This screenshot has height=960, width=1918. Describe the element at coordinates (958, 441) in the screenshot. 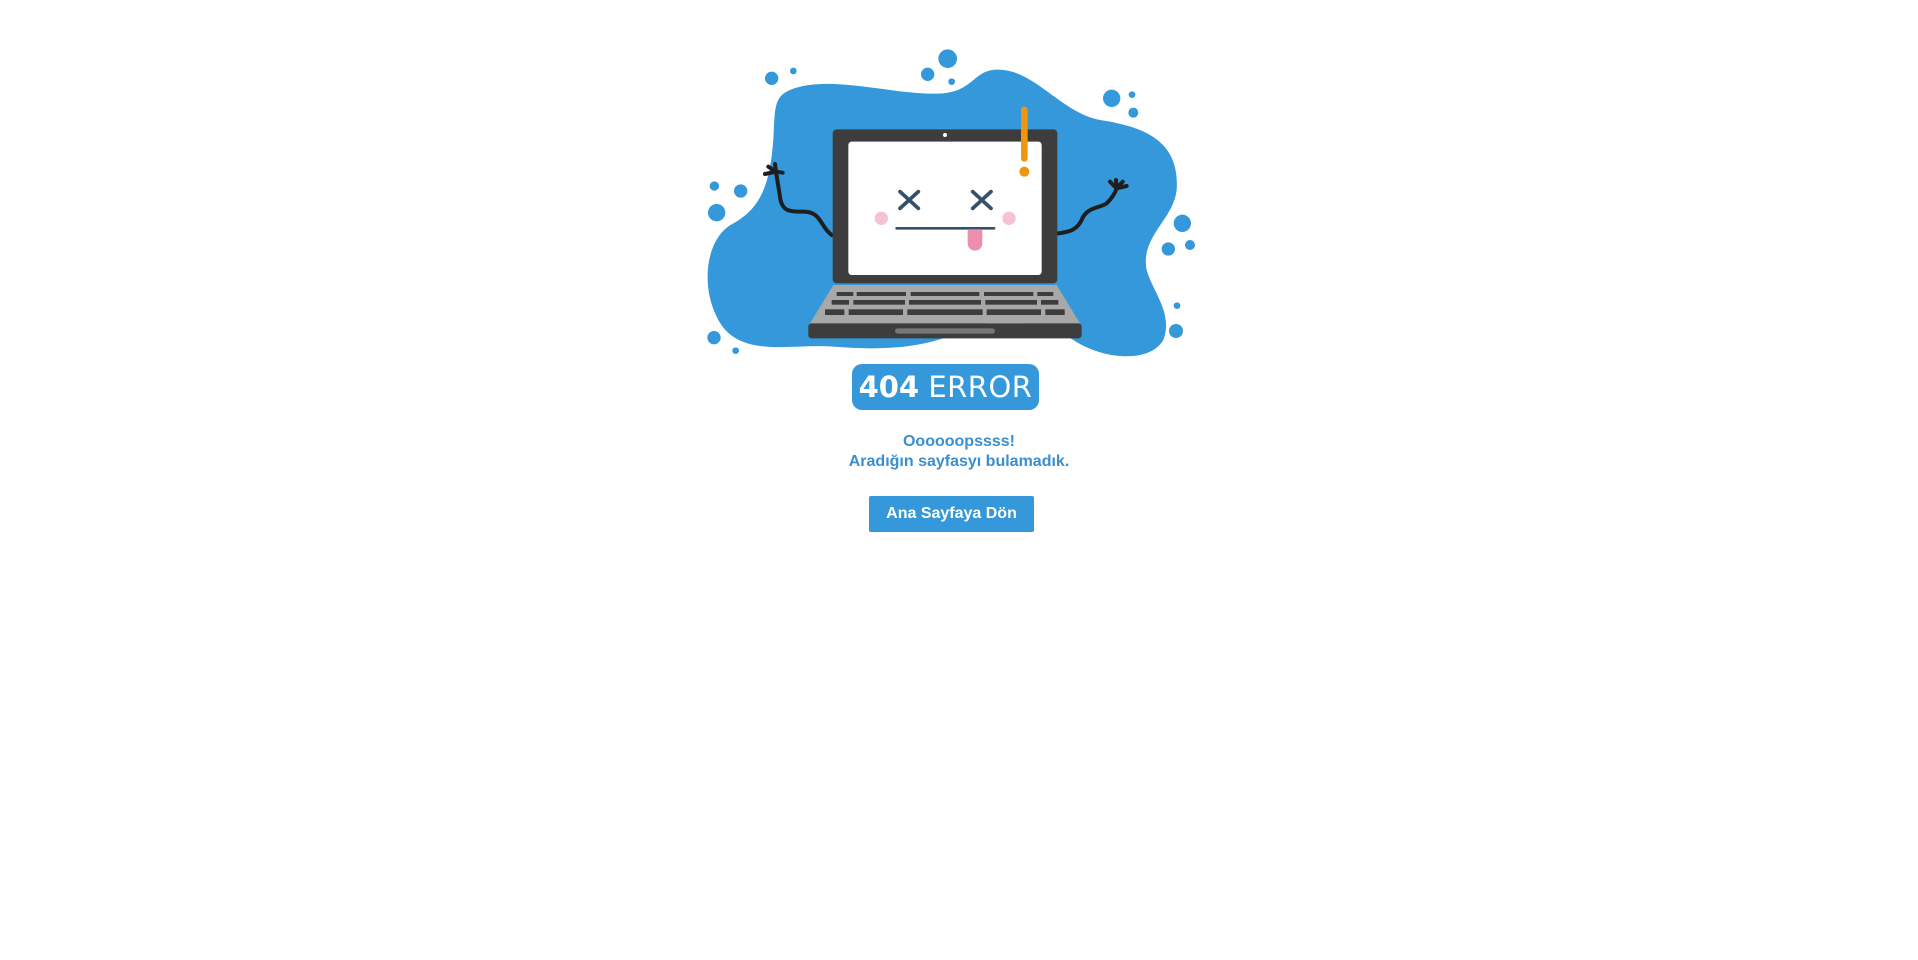

I see `message-line-1: Oooooopssss!` at that location.